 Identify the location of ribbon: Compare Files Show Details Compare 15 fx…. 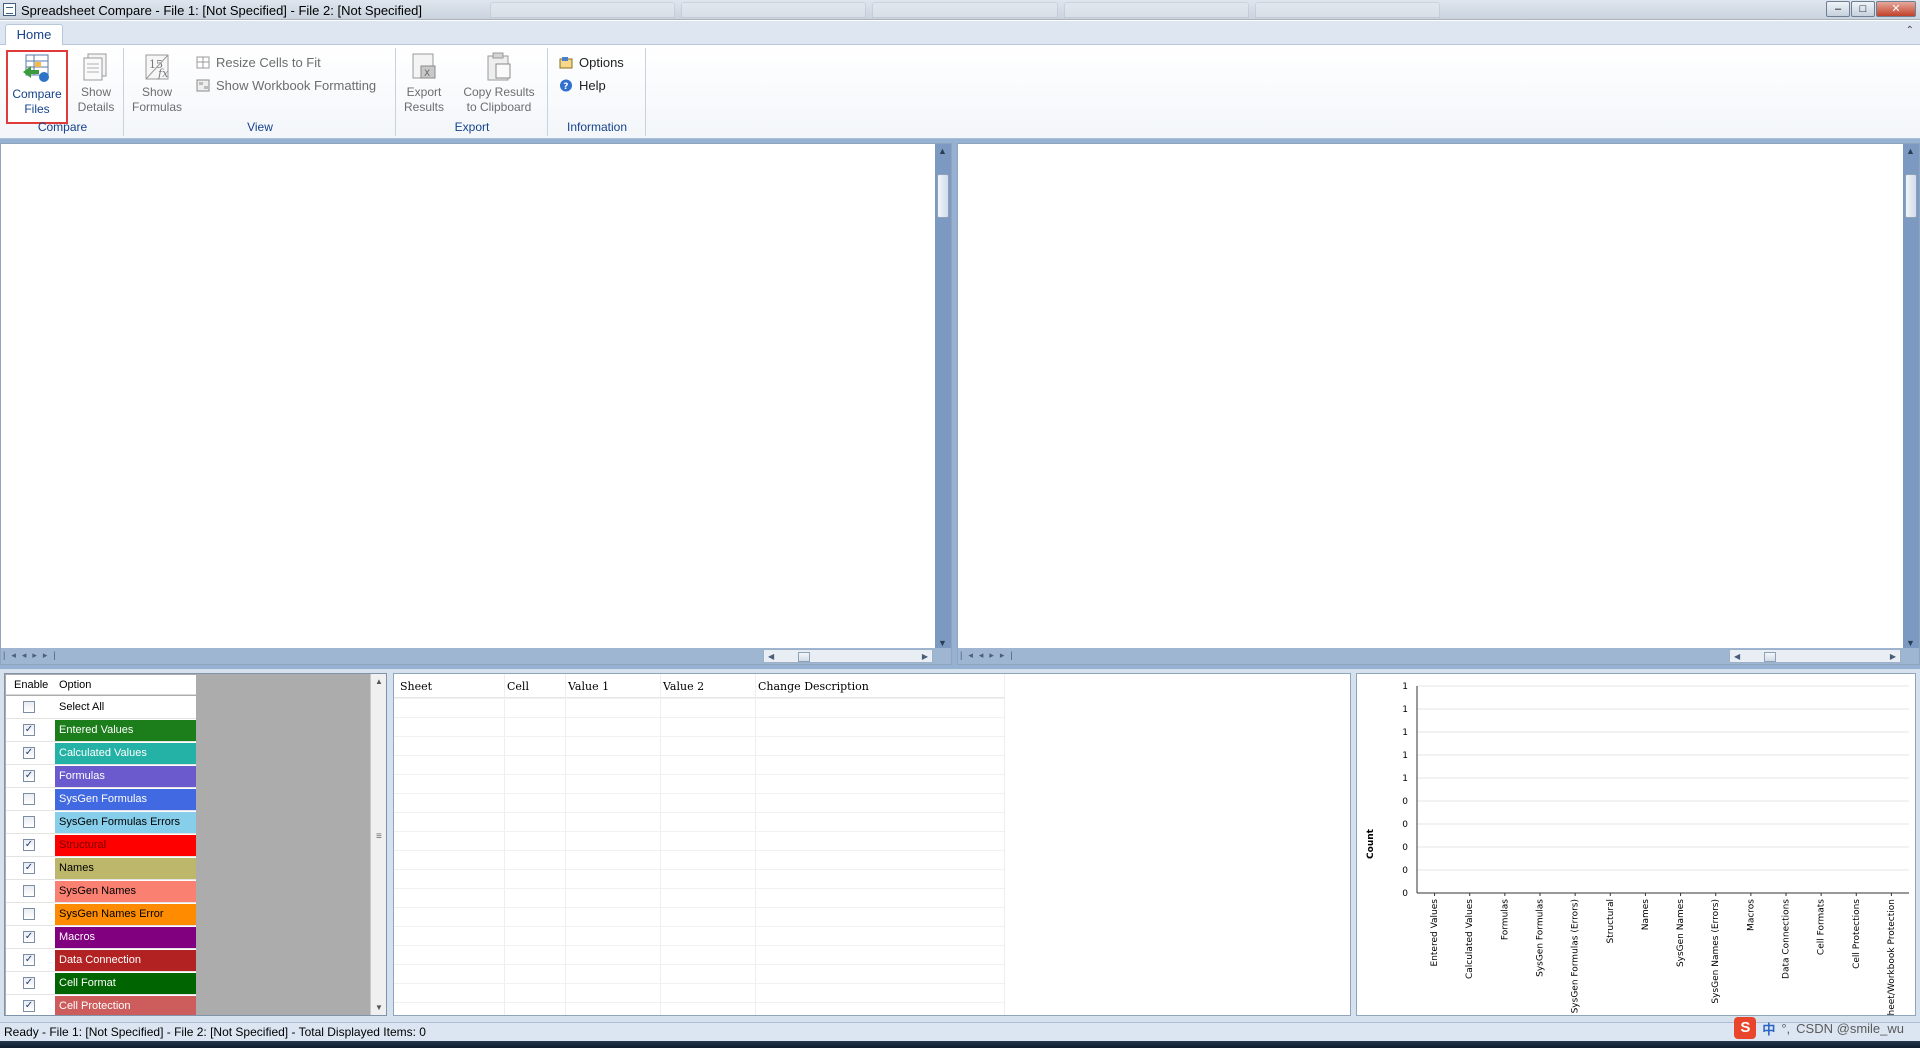
(960, 92).